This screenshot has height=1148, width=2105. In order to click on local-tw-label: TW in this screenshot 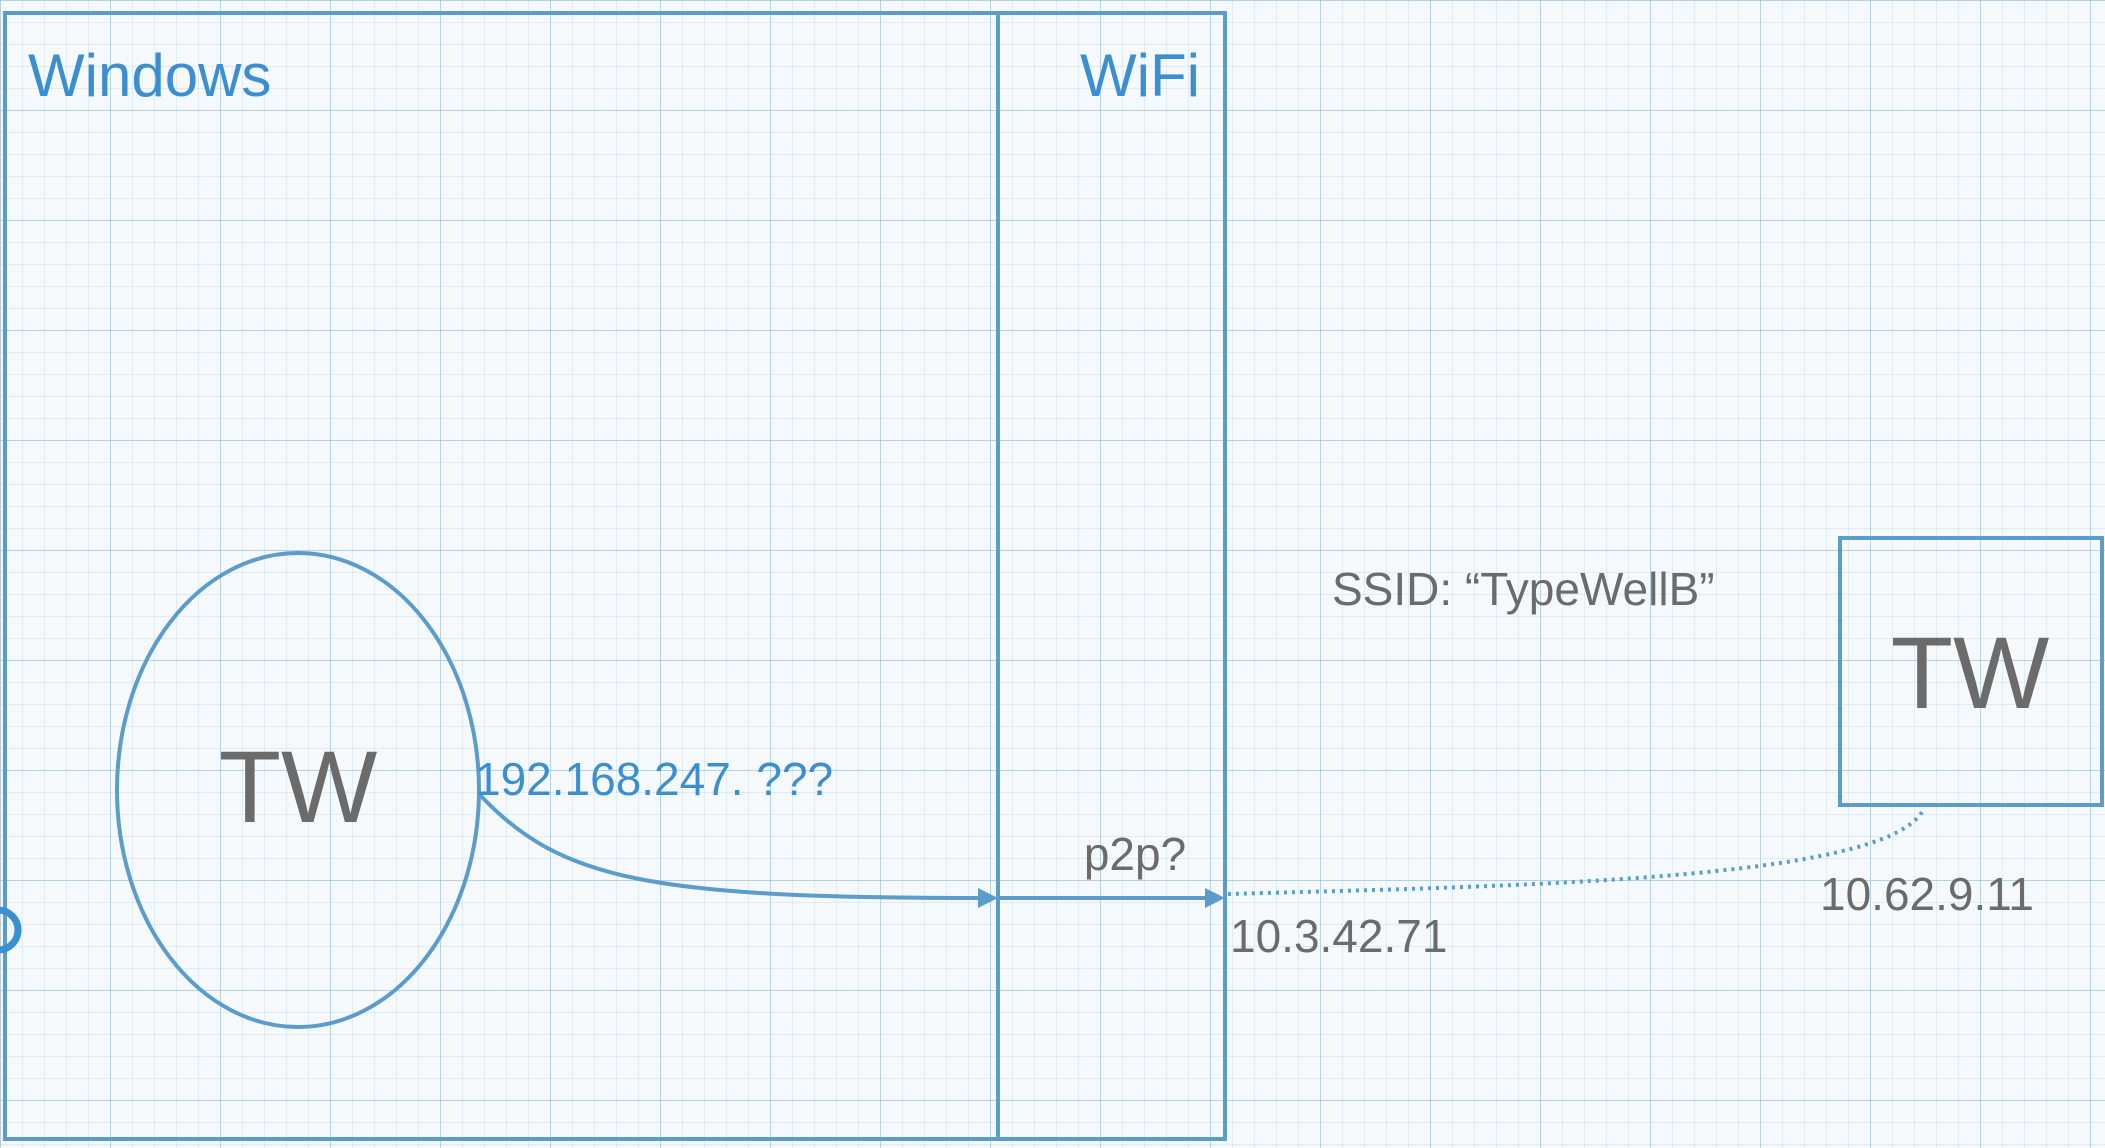, I will do `click(298, 787)`.